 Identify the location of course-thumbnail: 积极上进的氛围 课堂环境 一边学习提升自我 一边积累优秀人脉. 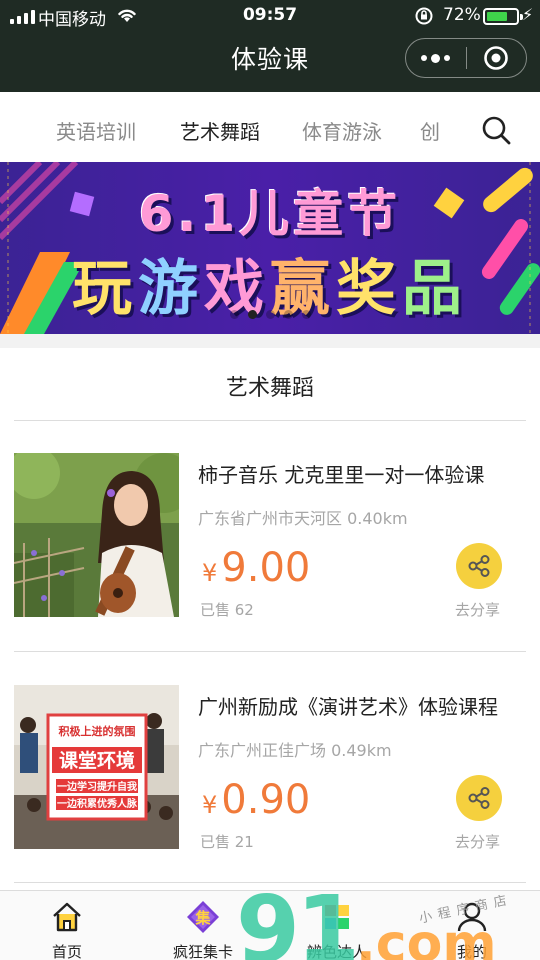
(96, 767).